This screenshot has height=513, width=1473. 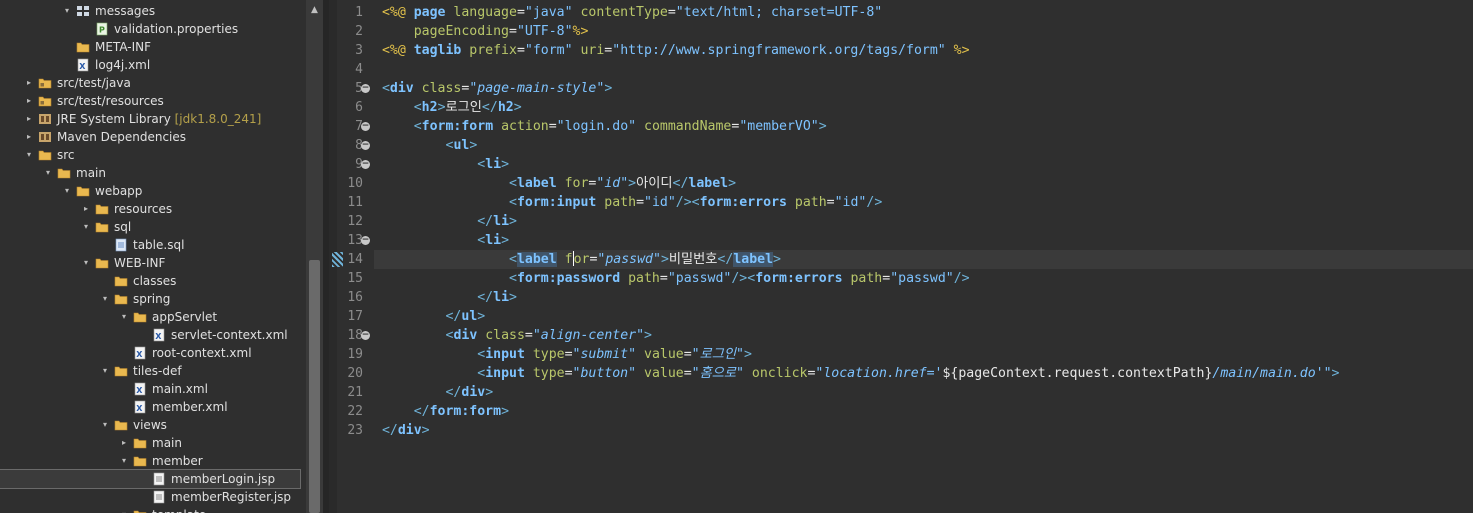 I want to click on tree-item: Xservlet-context.xml, so click(x=153, y=335).